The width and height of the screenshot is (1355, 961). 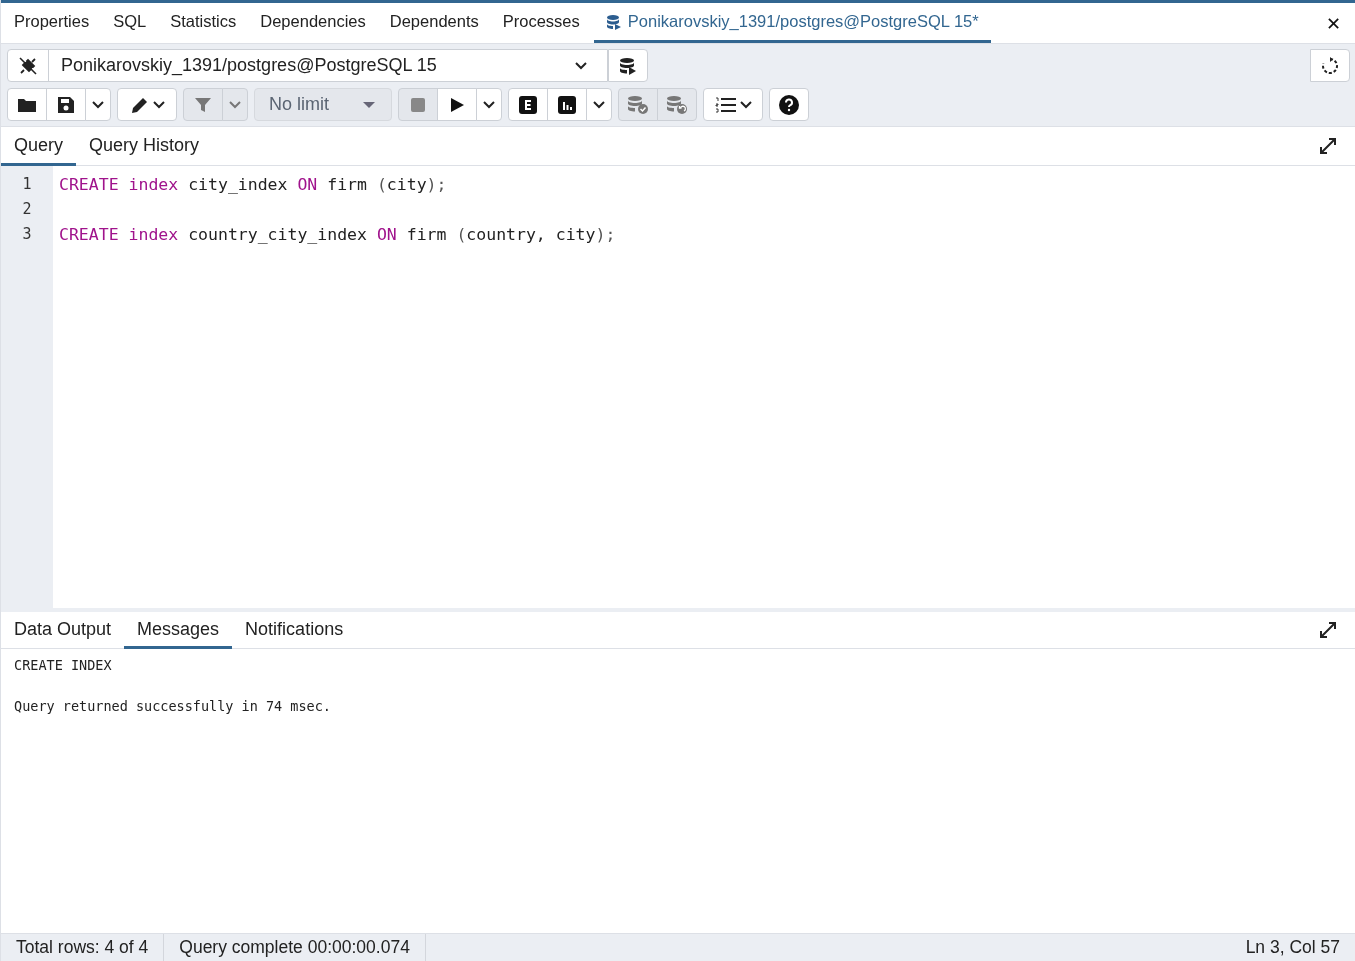 I want to click on refresh-icon, so click(x=1330, y=65).